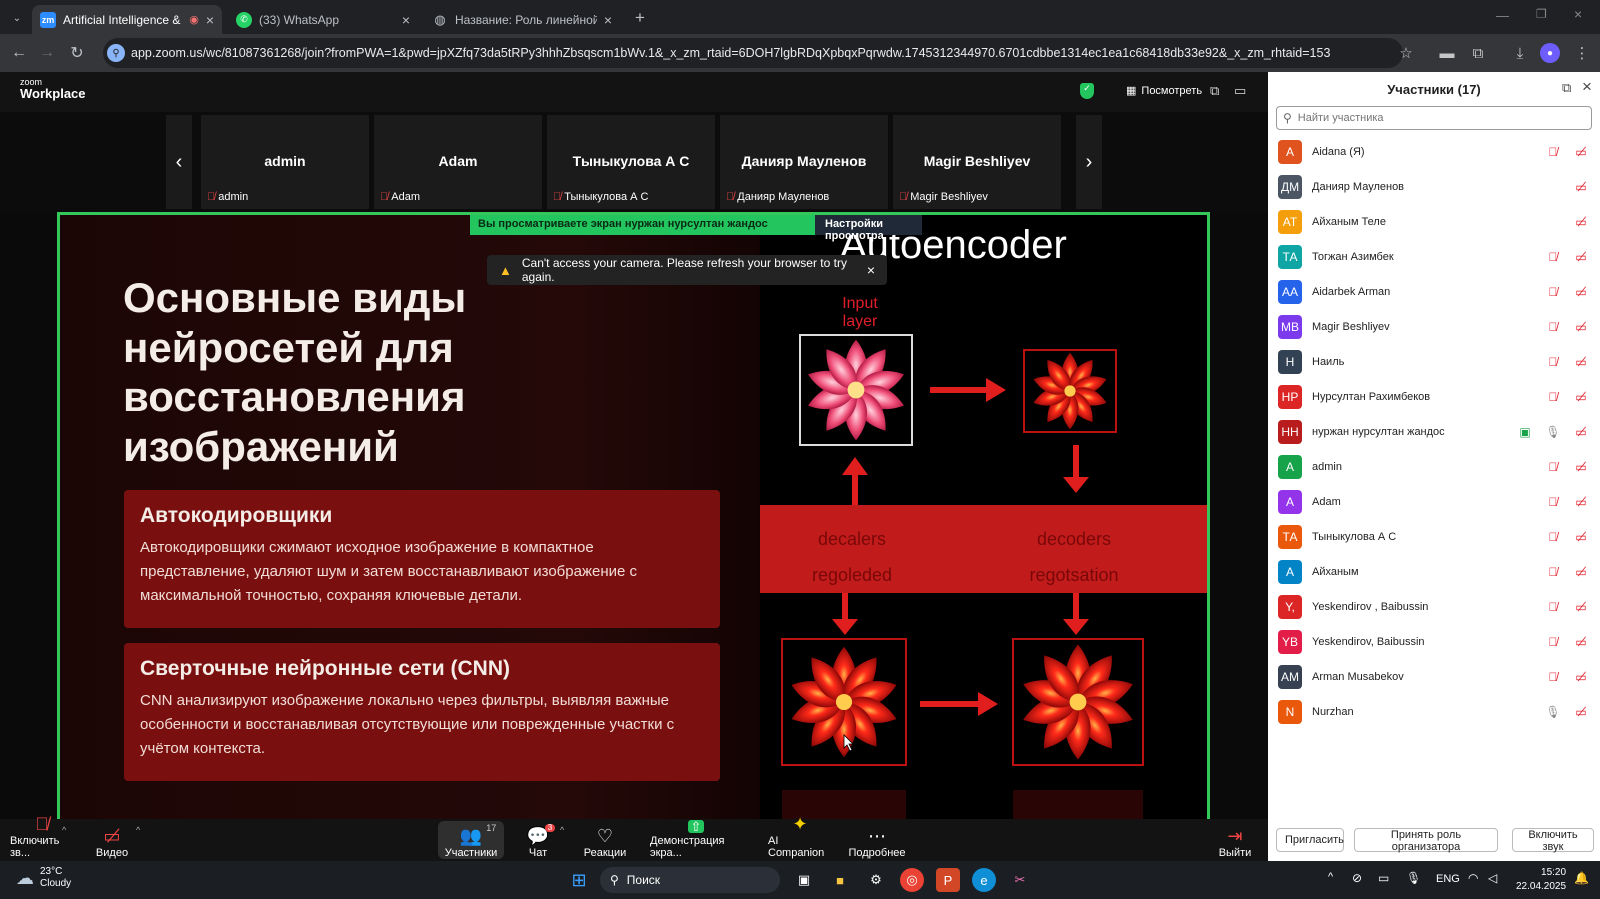 The width and height of the screenshot is (1600, 899). Describe the element at coordinates (17, 18) in the screenshot. I see `tab-search-icon: ⌄` at that location.